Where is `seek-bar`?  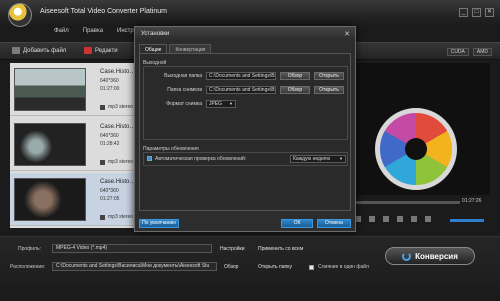 seek-bar is located at coordinates (407, 202).